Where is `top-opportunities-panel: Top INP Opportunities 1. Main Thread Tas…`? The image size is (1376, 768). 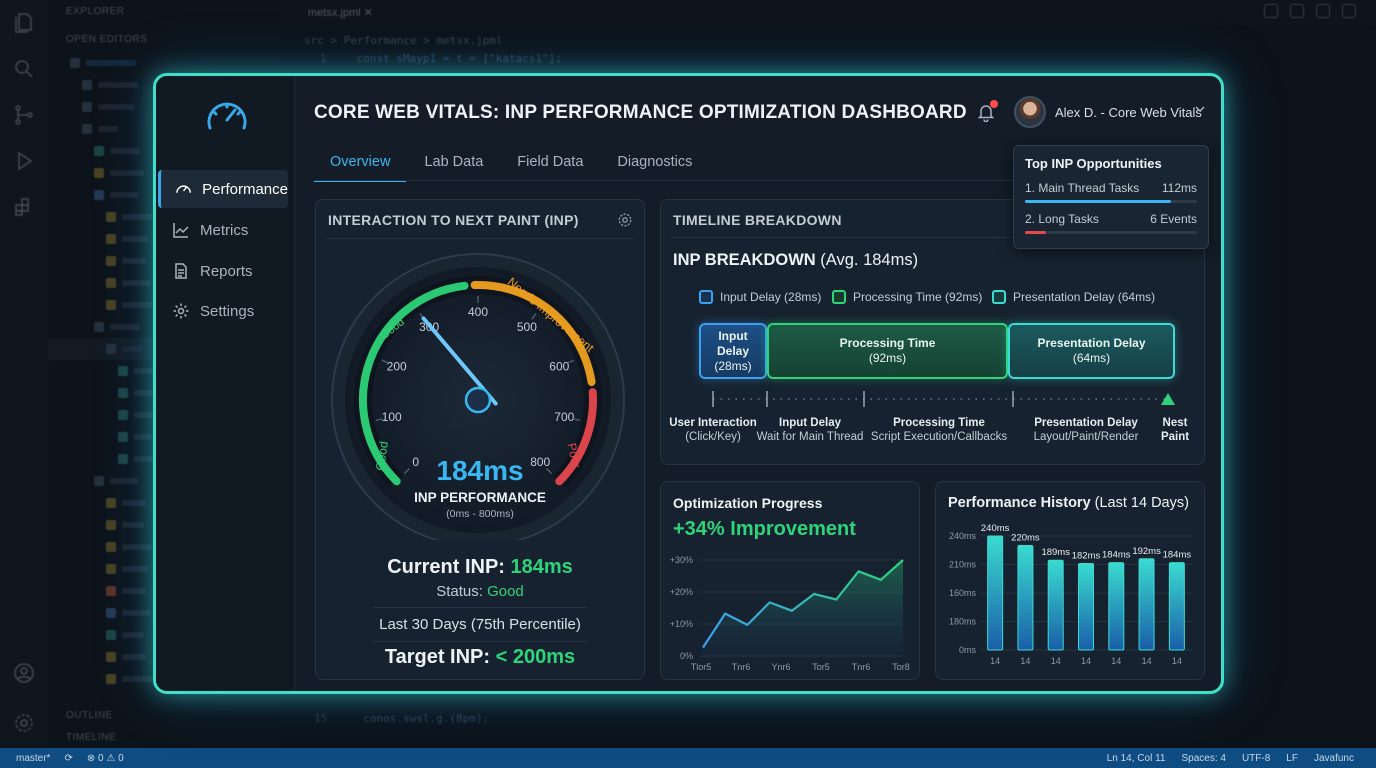 top-opportunities-panel: Top INP Opportunities 1. Main Thread Tas… is located at coordinates (1111, 197).